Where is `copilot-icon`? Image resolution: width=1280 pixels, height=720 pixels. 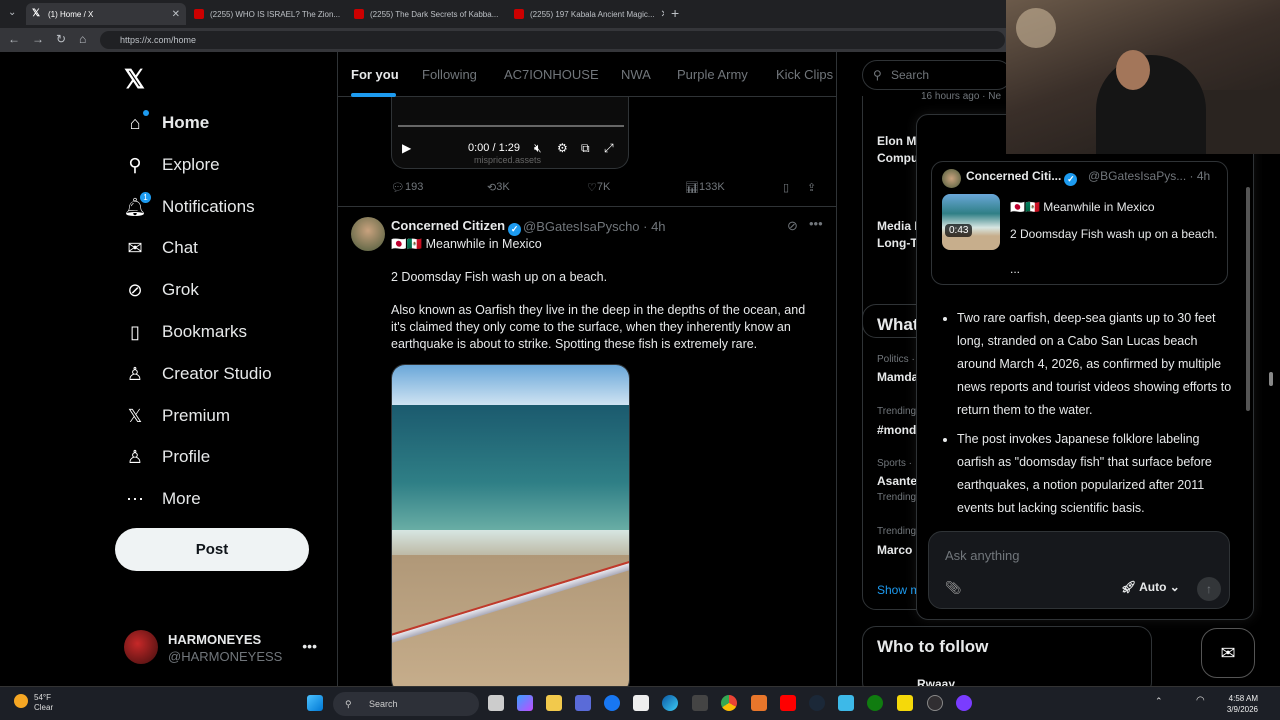
copilot-icon is located at coordinates (525, 703).